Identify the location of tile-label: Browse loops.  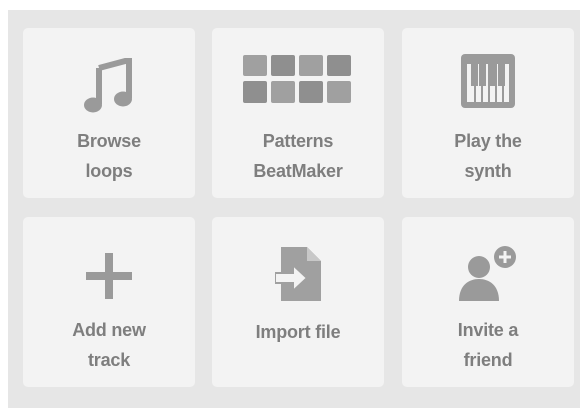
(109, 156).